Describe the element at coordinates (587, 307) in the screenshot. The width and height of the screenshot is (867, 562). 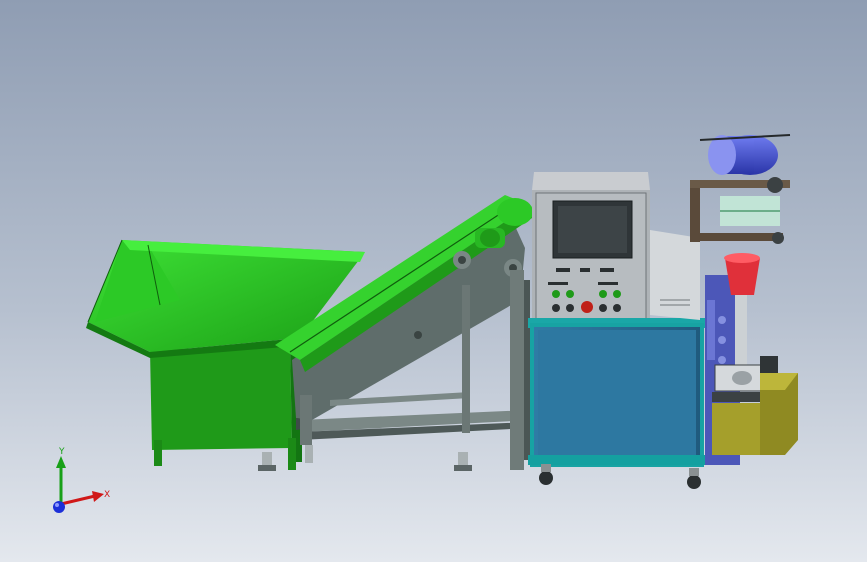
I see `emergency-stop-button` at that location.